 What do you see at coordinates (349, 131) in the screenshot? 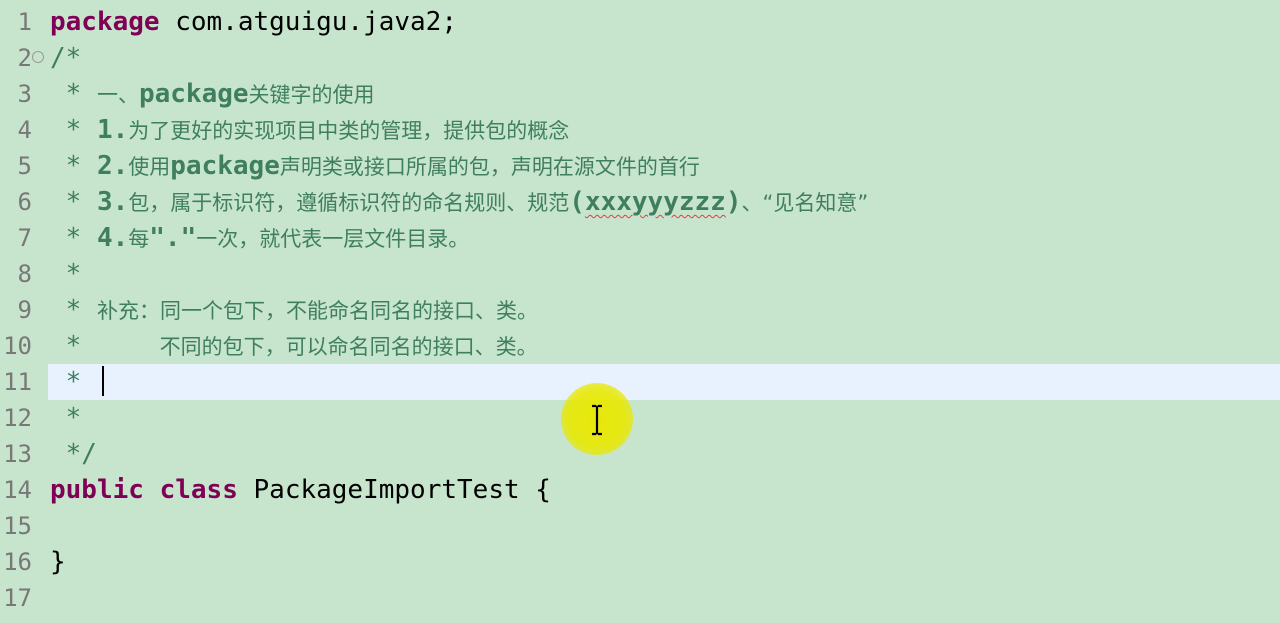
I see `comment-token: 为了更好的实现项目中类的管理，提供包的概念` at bounding box center [349, 131].